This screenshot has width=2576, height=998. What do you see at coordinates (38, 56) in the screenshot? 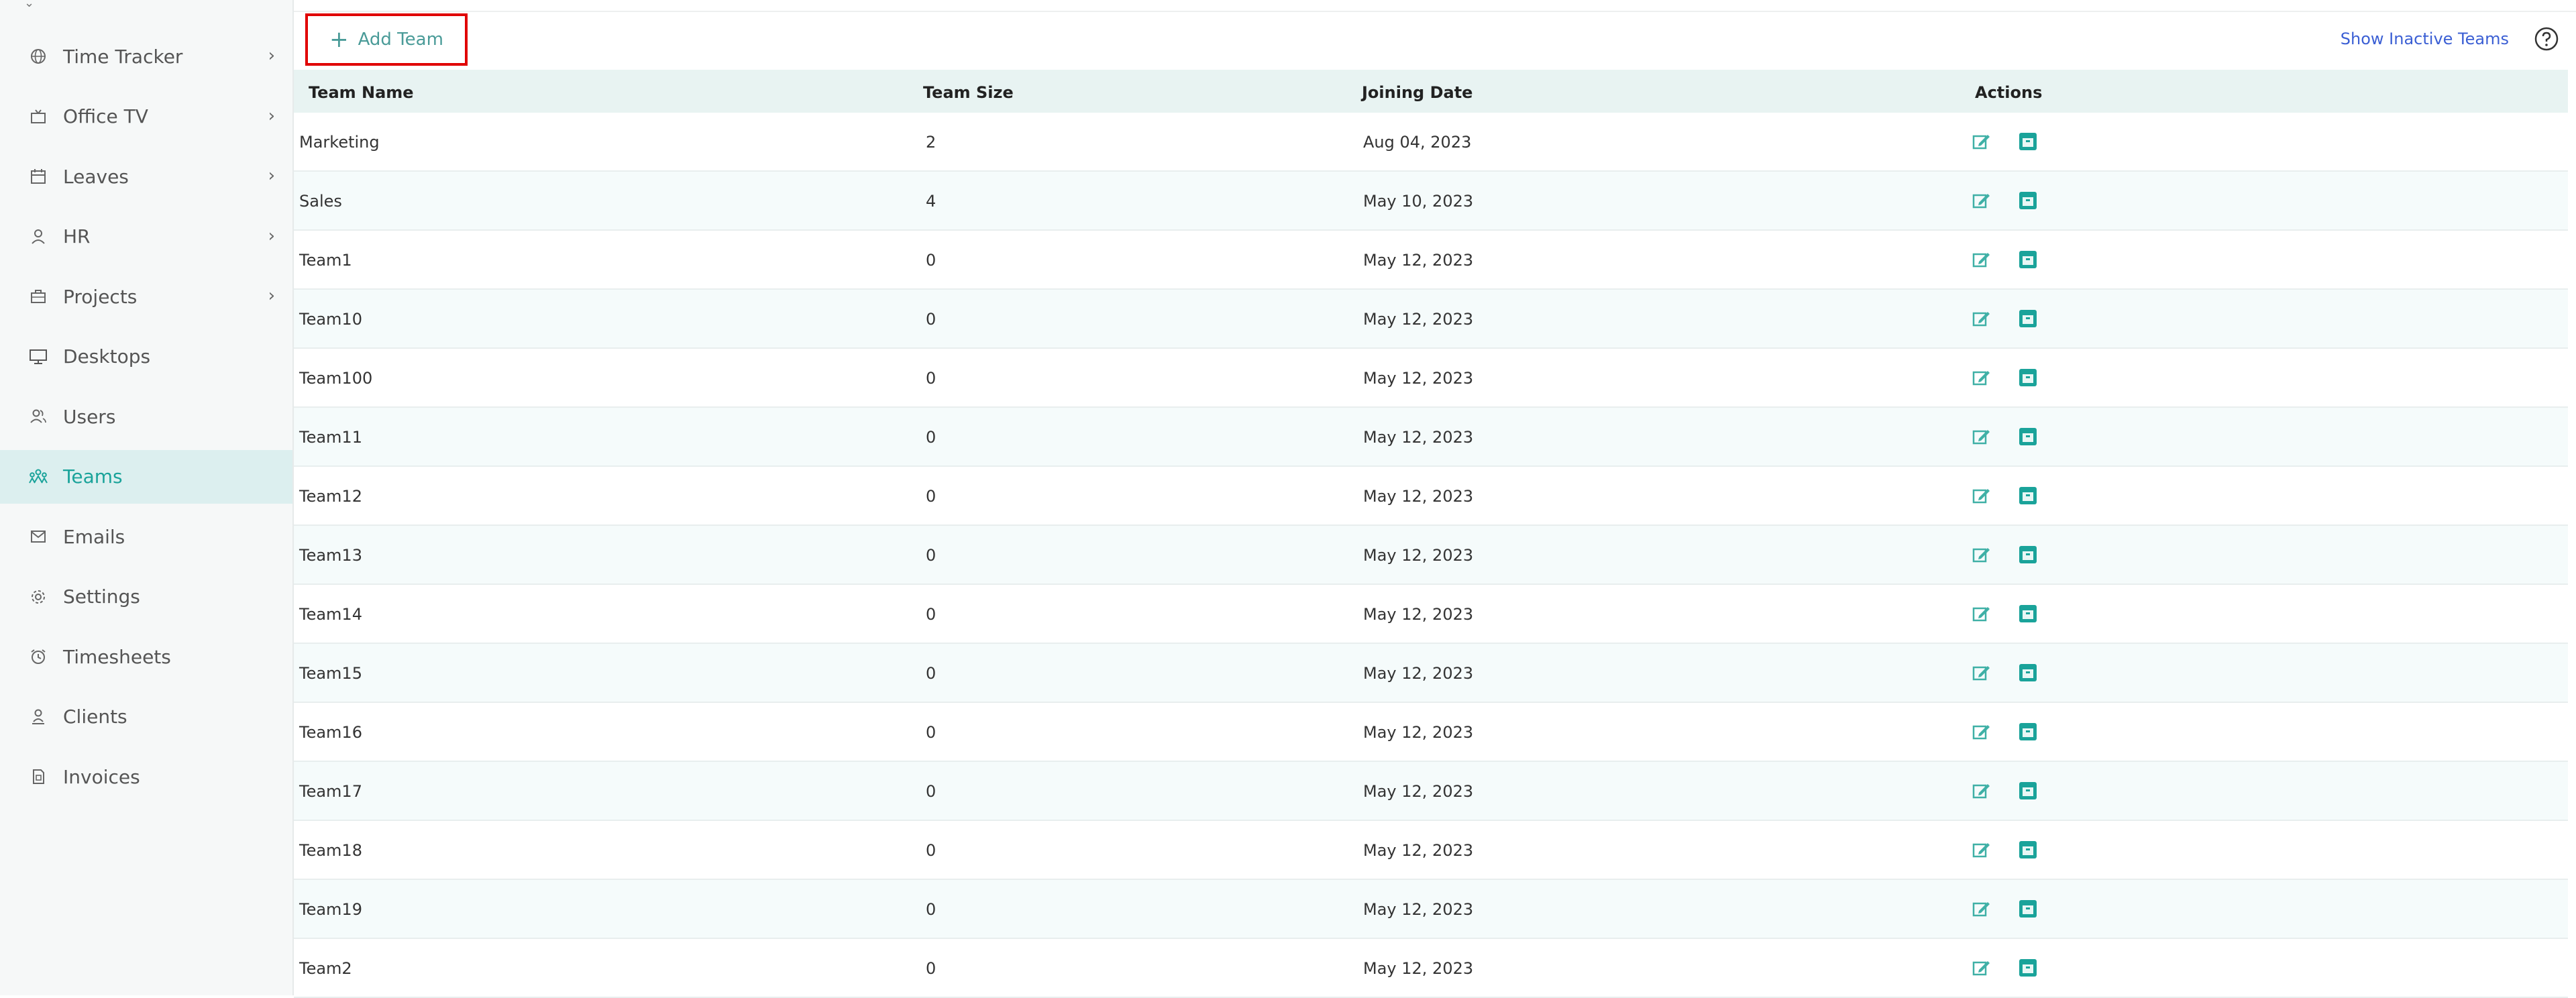
I see `globe-icon` at bounding box center [38, 56].